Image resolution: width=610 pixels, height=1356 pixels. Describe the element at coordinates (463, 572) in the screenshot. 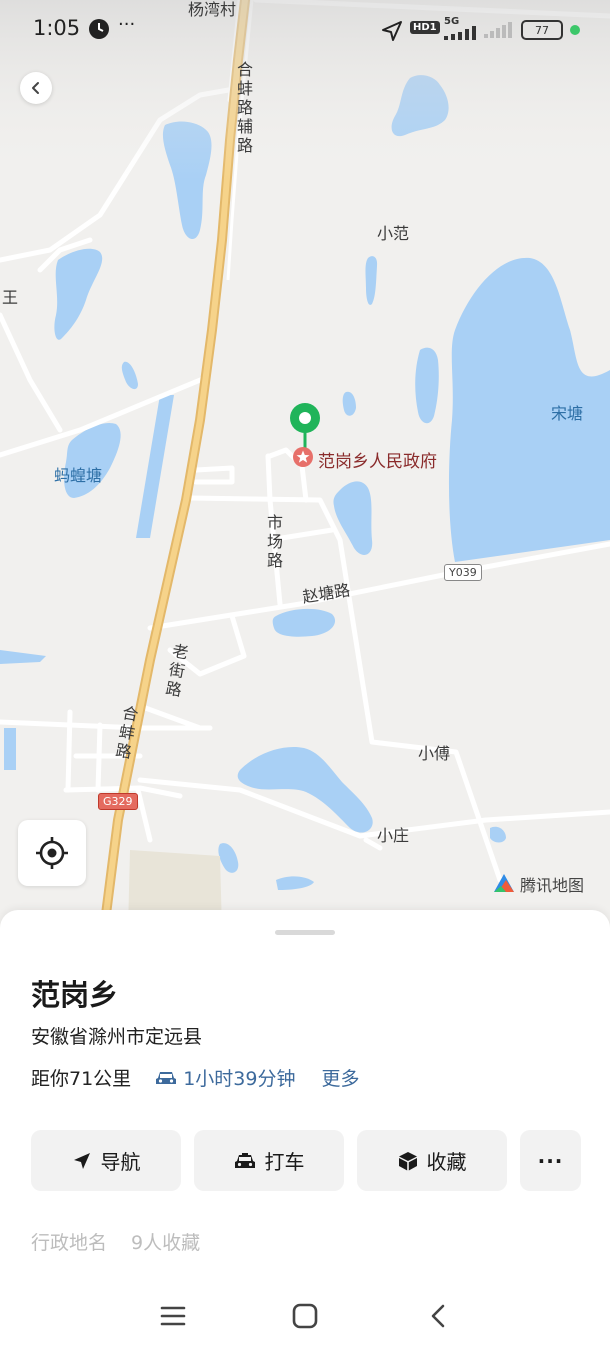

I see `road-shield-y039: Y039` at that location.